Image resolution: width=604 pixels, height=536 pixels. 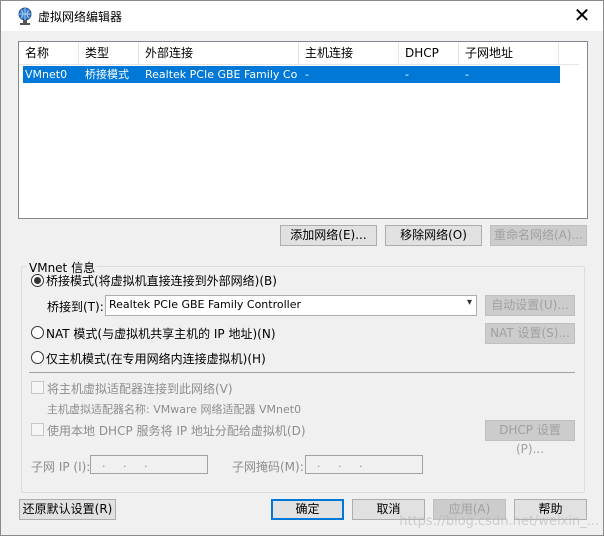 I want to click on bridged-to-value: Realtek PCIe GBE Family Controller, so click(x=205, y=304).